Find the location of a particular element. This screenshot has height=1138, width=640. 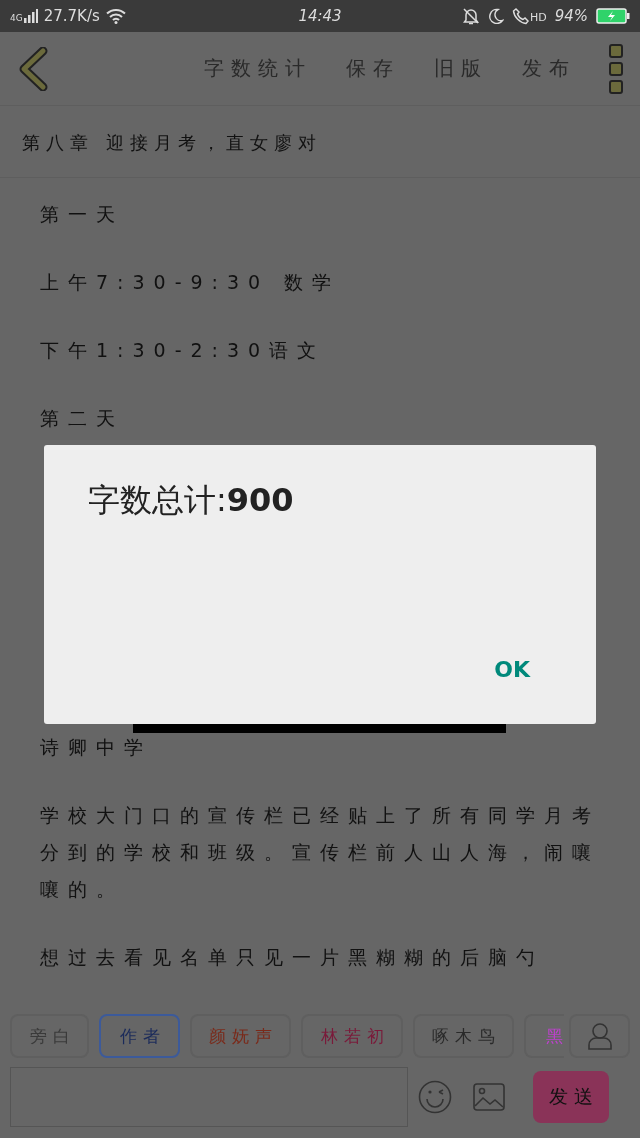

role-chip: 颜妩声 is located at coordinates (240, 1036).